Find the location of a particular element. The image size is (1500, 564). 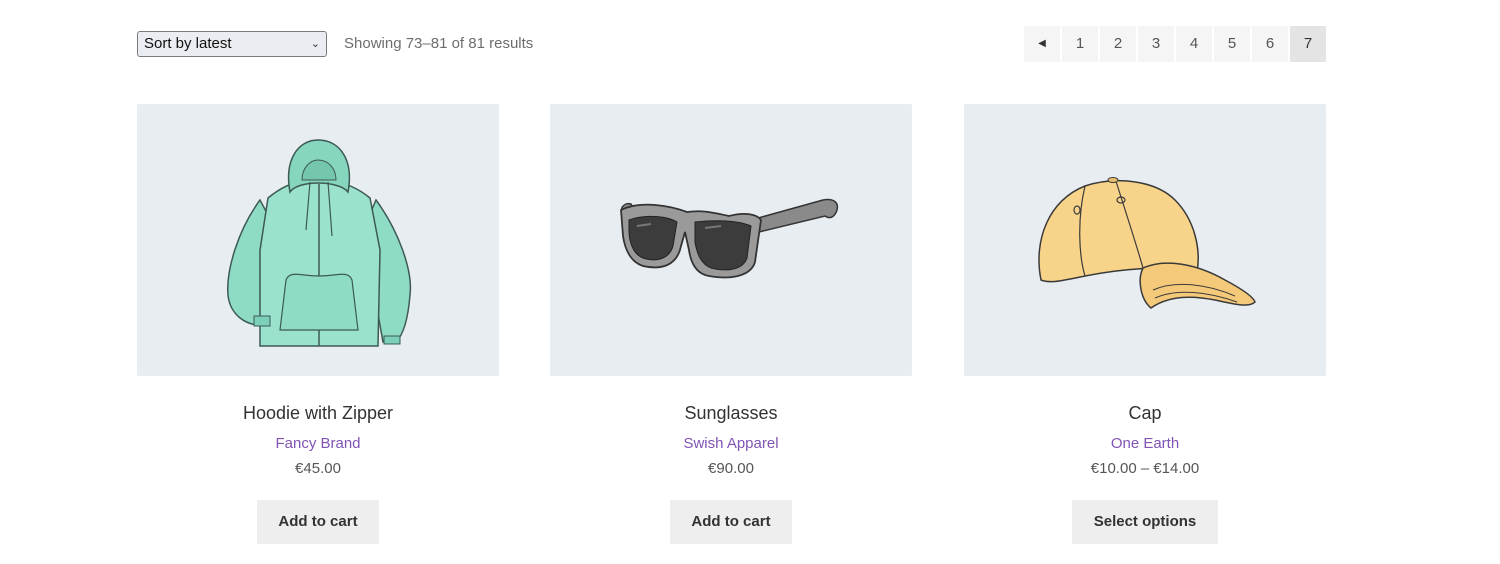

product-price: €90.00 is located at coordinates (731, 468).